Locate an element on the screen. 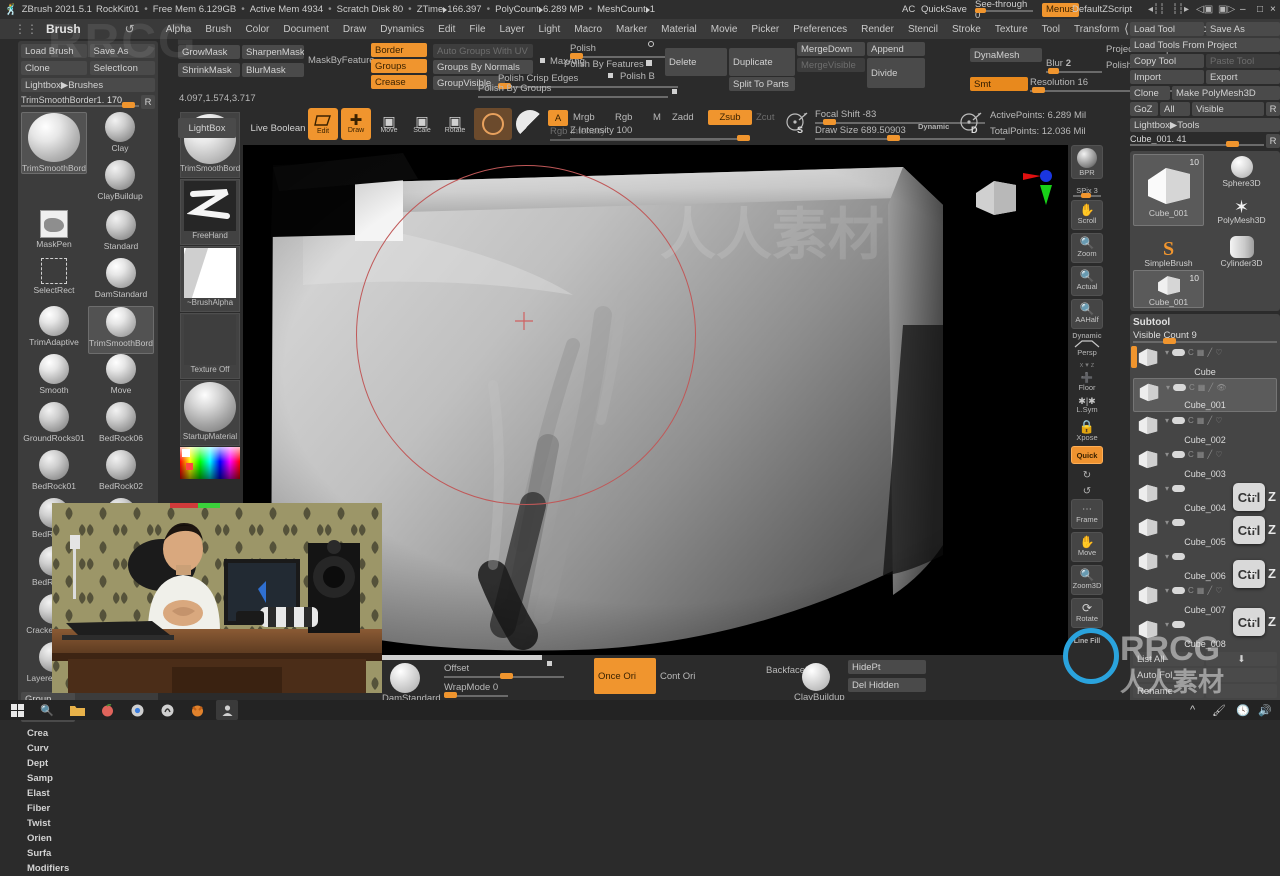 The width and height of the screenshot is (1280, 876). auto-groups-with-uv-button: Auto Groups With UV is located at coordinates (483, 51).